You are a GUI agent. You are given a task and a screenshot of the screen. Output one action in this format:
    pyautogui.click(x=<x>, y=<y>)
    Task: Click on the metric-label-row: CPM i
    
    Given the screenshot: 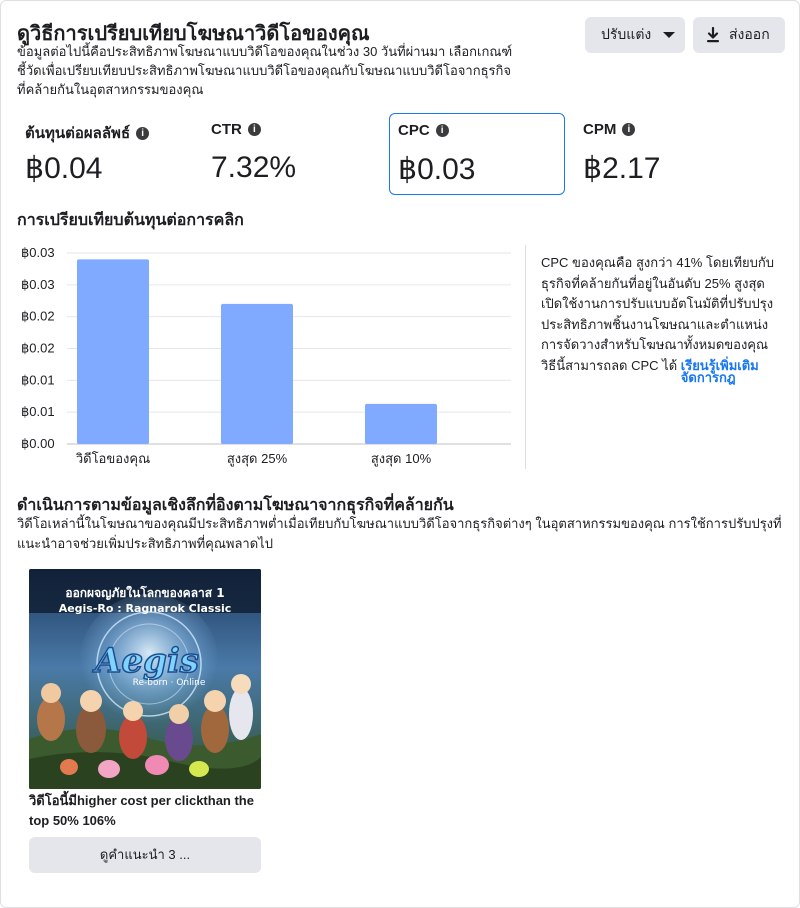 What is the action you would take?
    pyautogui.click(x=609, y=129)
    